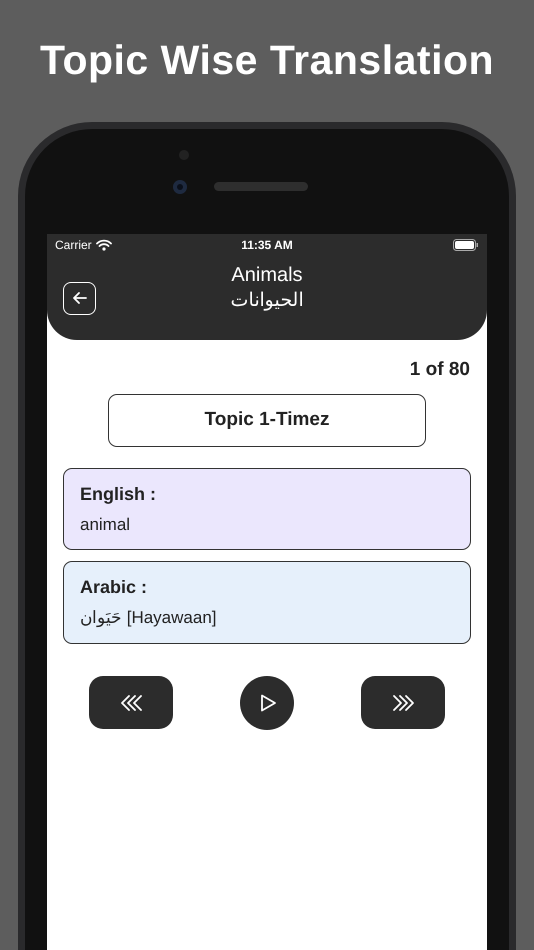 The image size is (534, 950). I want to click on back-arrow-icon, so click(79, 298).